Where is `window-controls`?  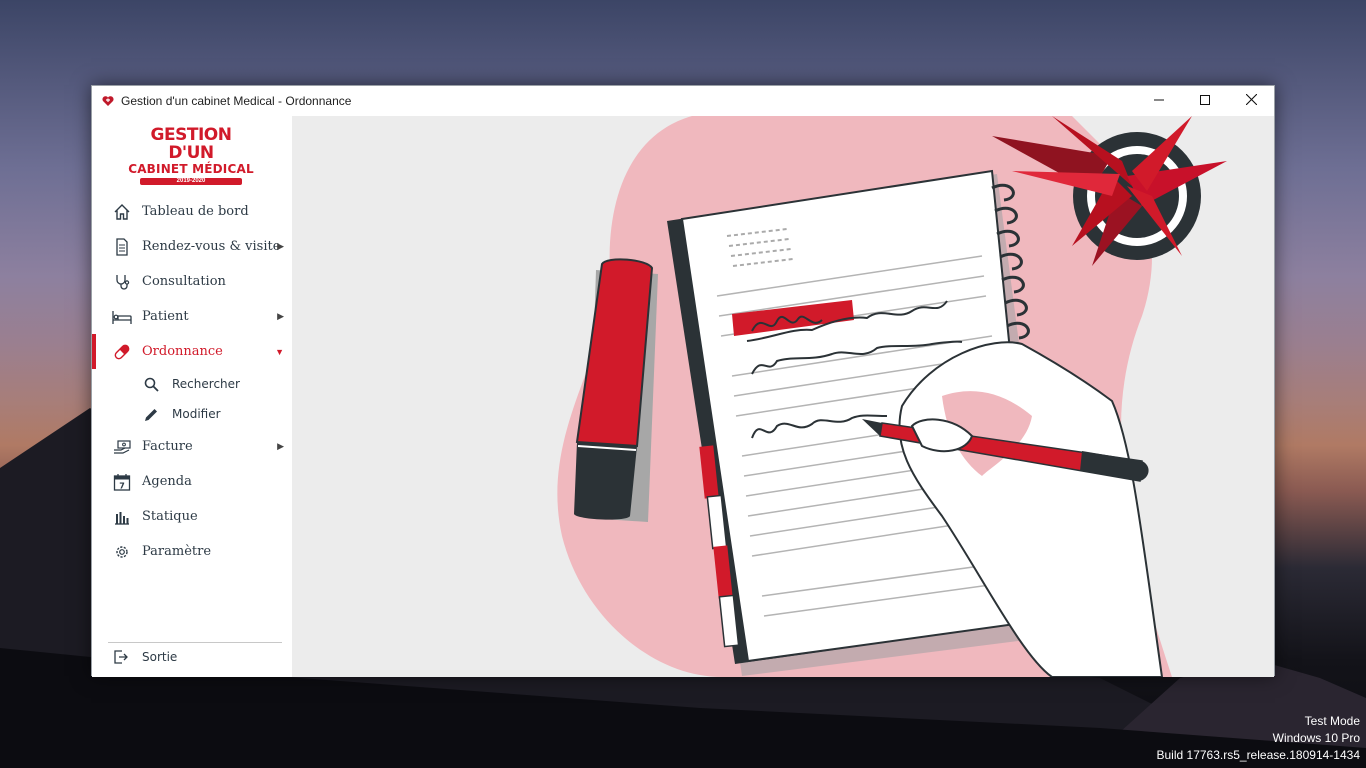 window-controls is located at coordinates (1205, 101).